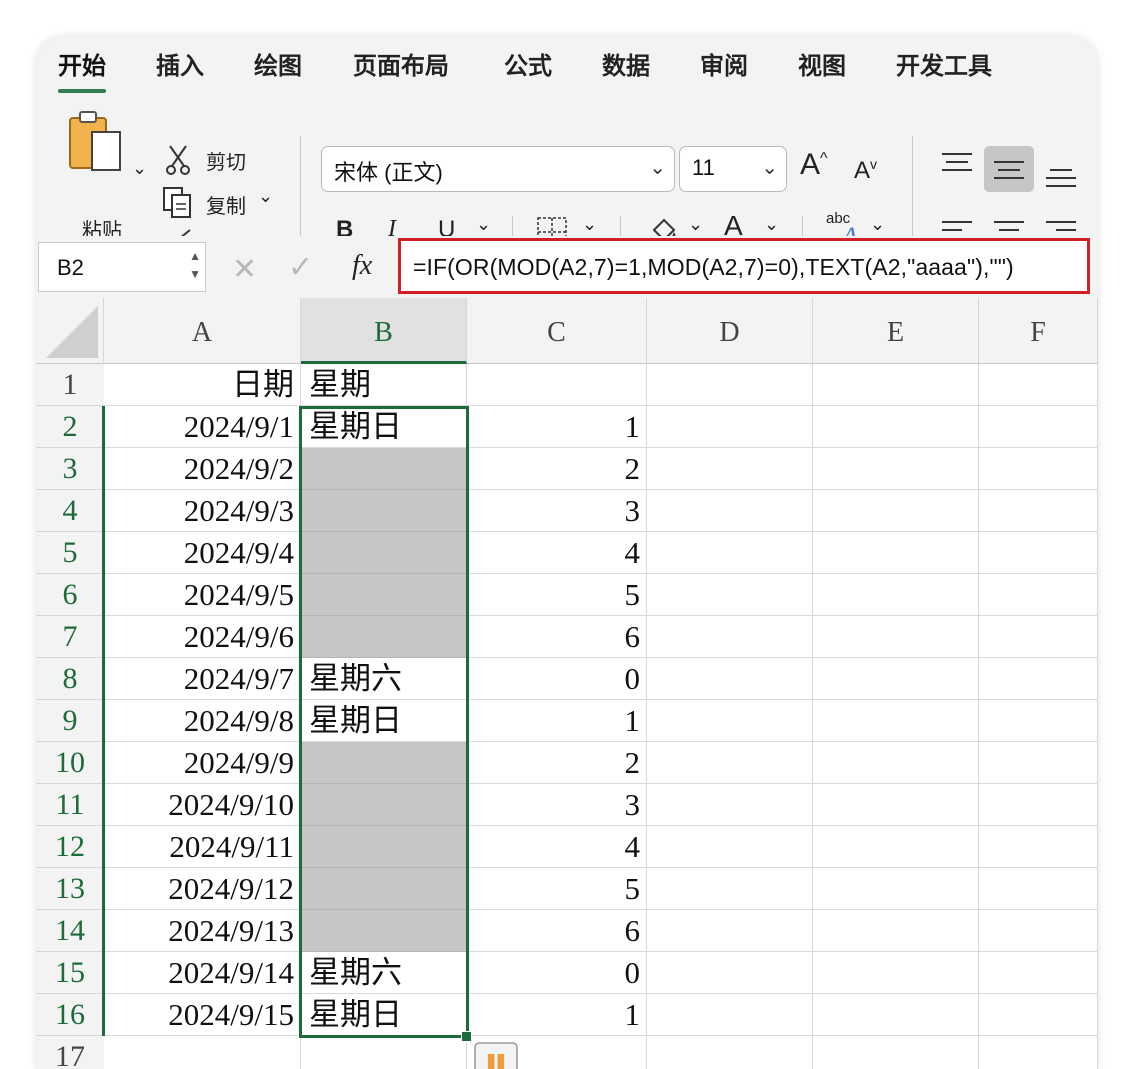 The width and height of the screenshot is (1134, 1069). I want to click on cell-a: 2024/9/13, so click(202, 931).